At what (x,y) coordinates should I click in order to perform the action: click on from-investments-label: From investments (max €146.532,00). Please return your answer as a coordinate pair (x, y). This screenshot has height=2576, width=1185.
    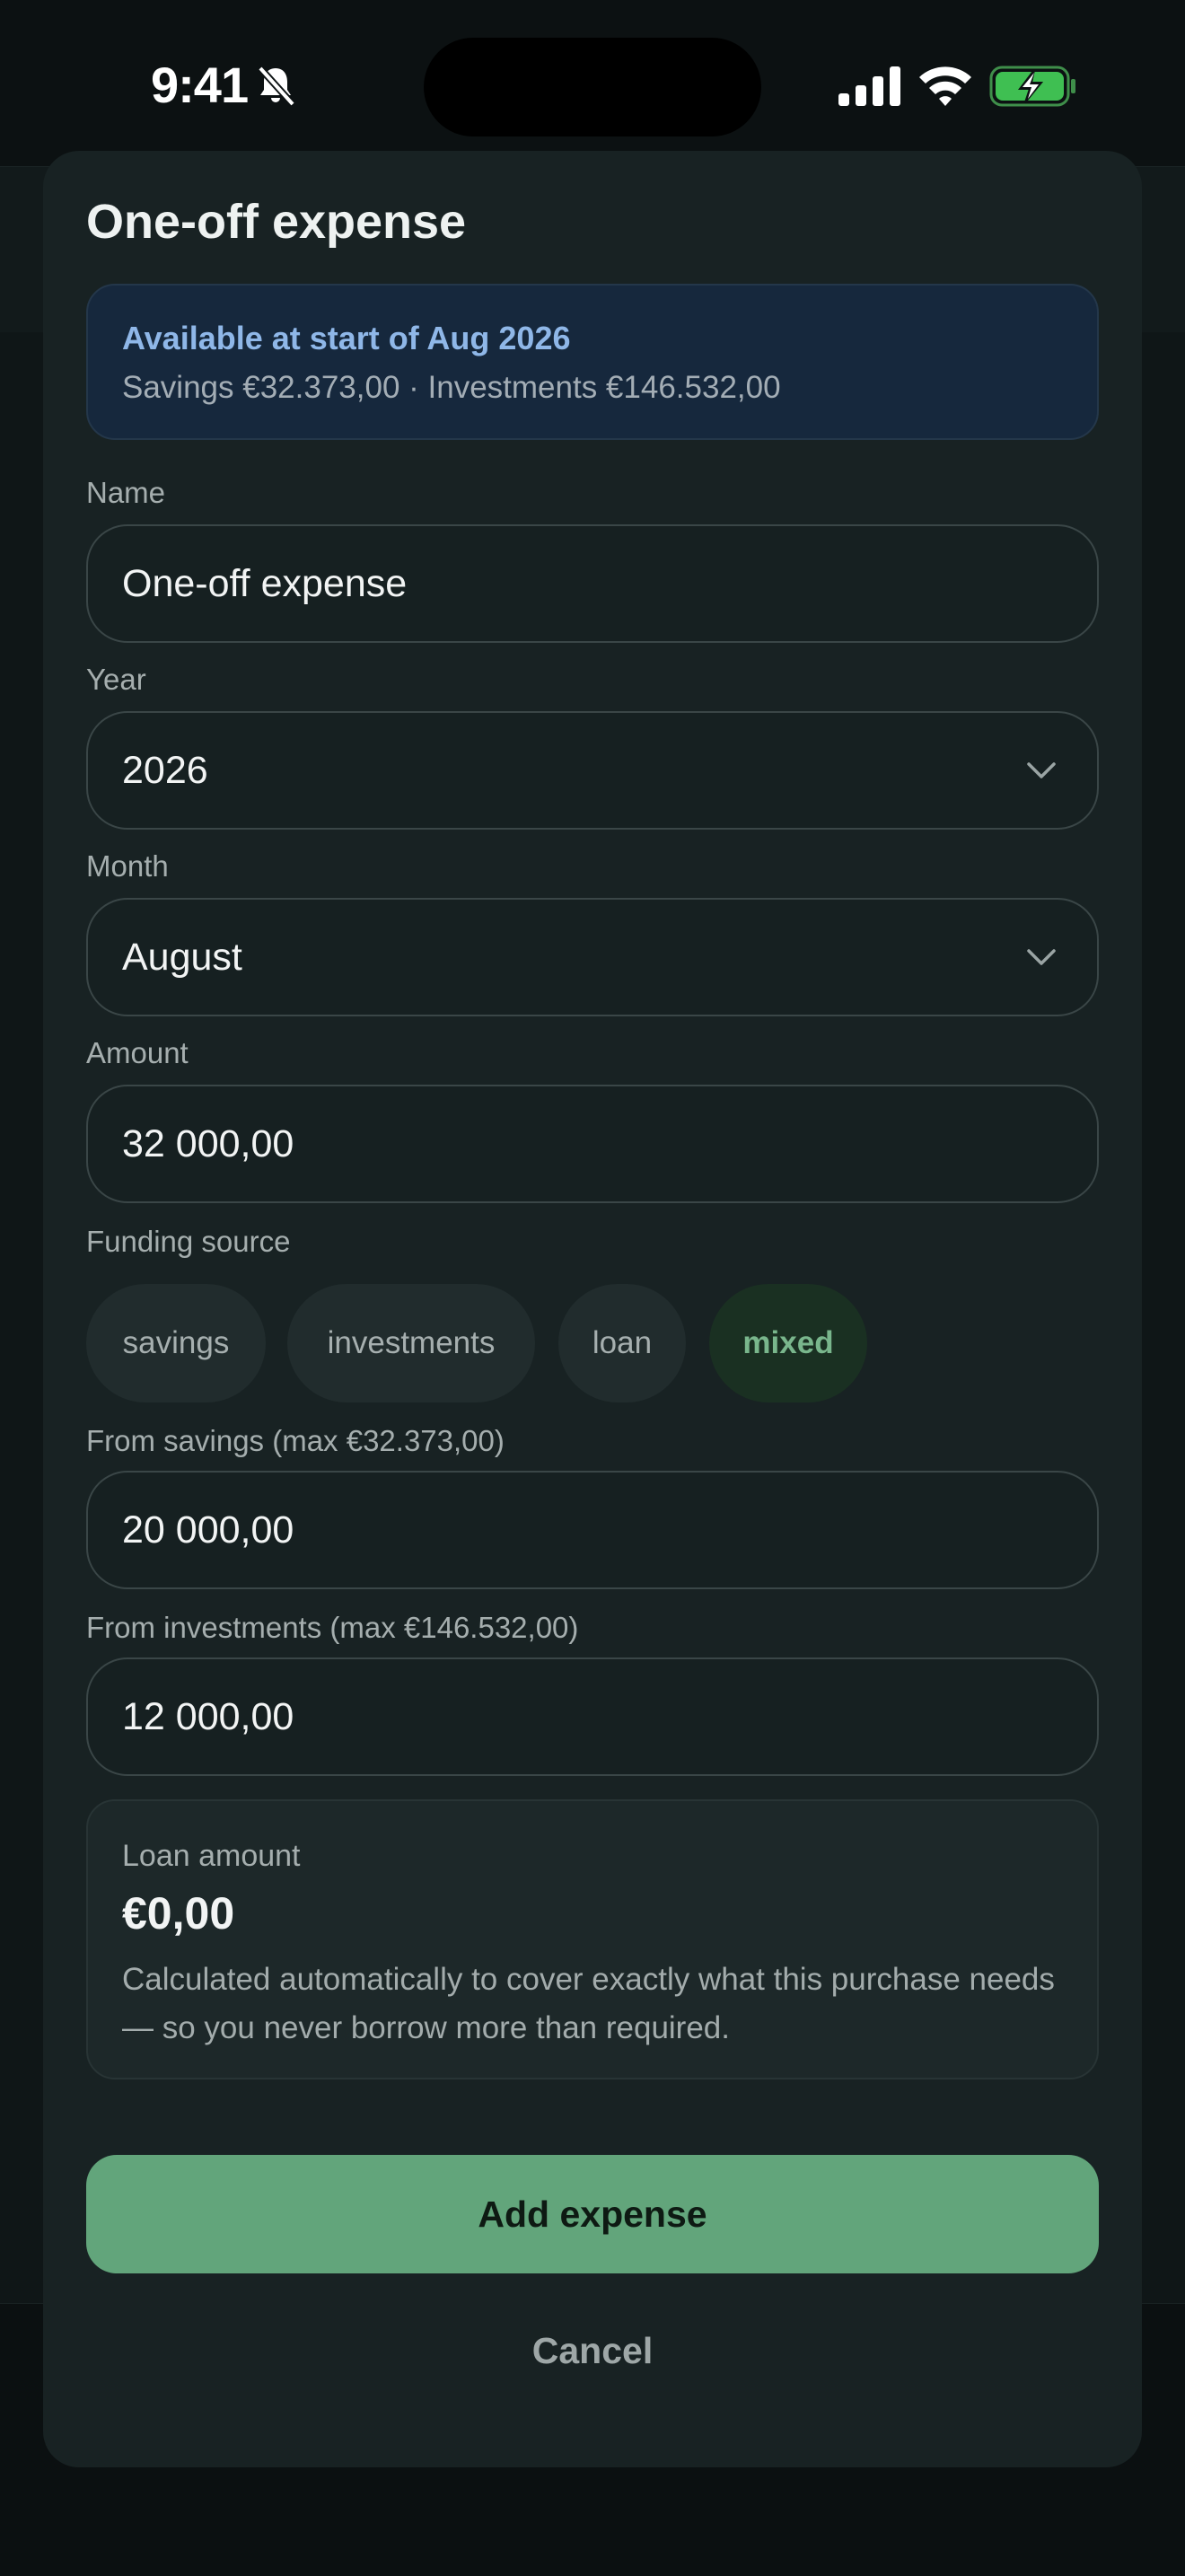
    Looking at the image, I should click on (332, 1628).